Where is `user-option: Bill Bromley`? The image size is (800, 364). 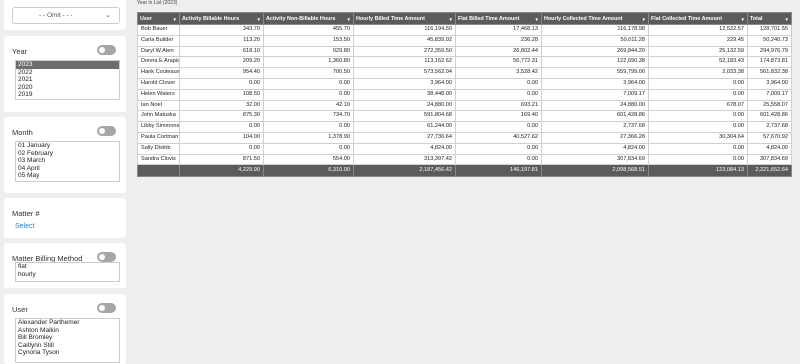
user-option: Bill Bromley is located at coordinates (67, 338).